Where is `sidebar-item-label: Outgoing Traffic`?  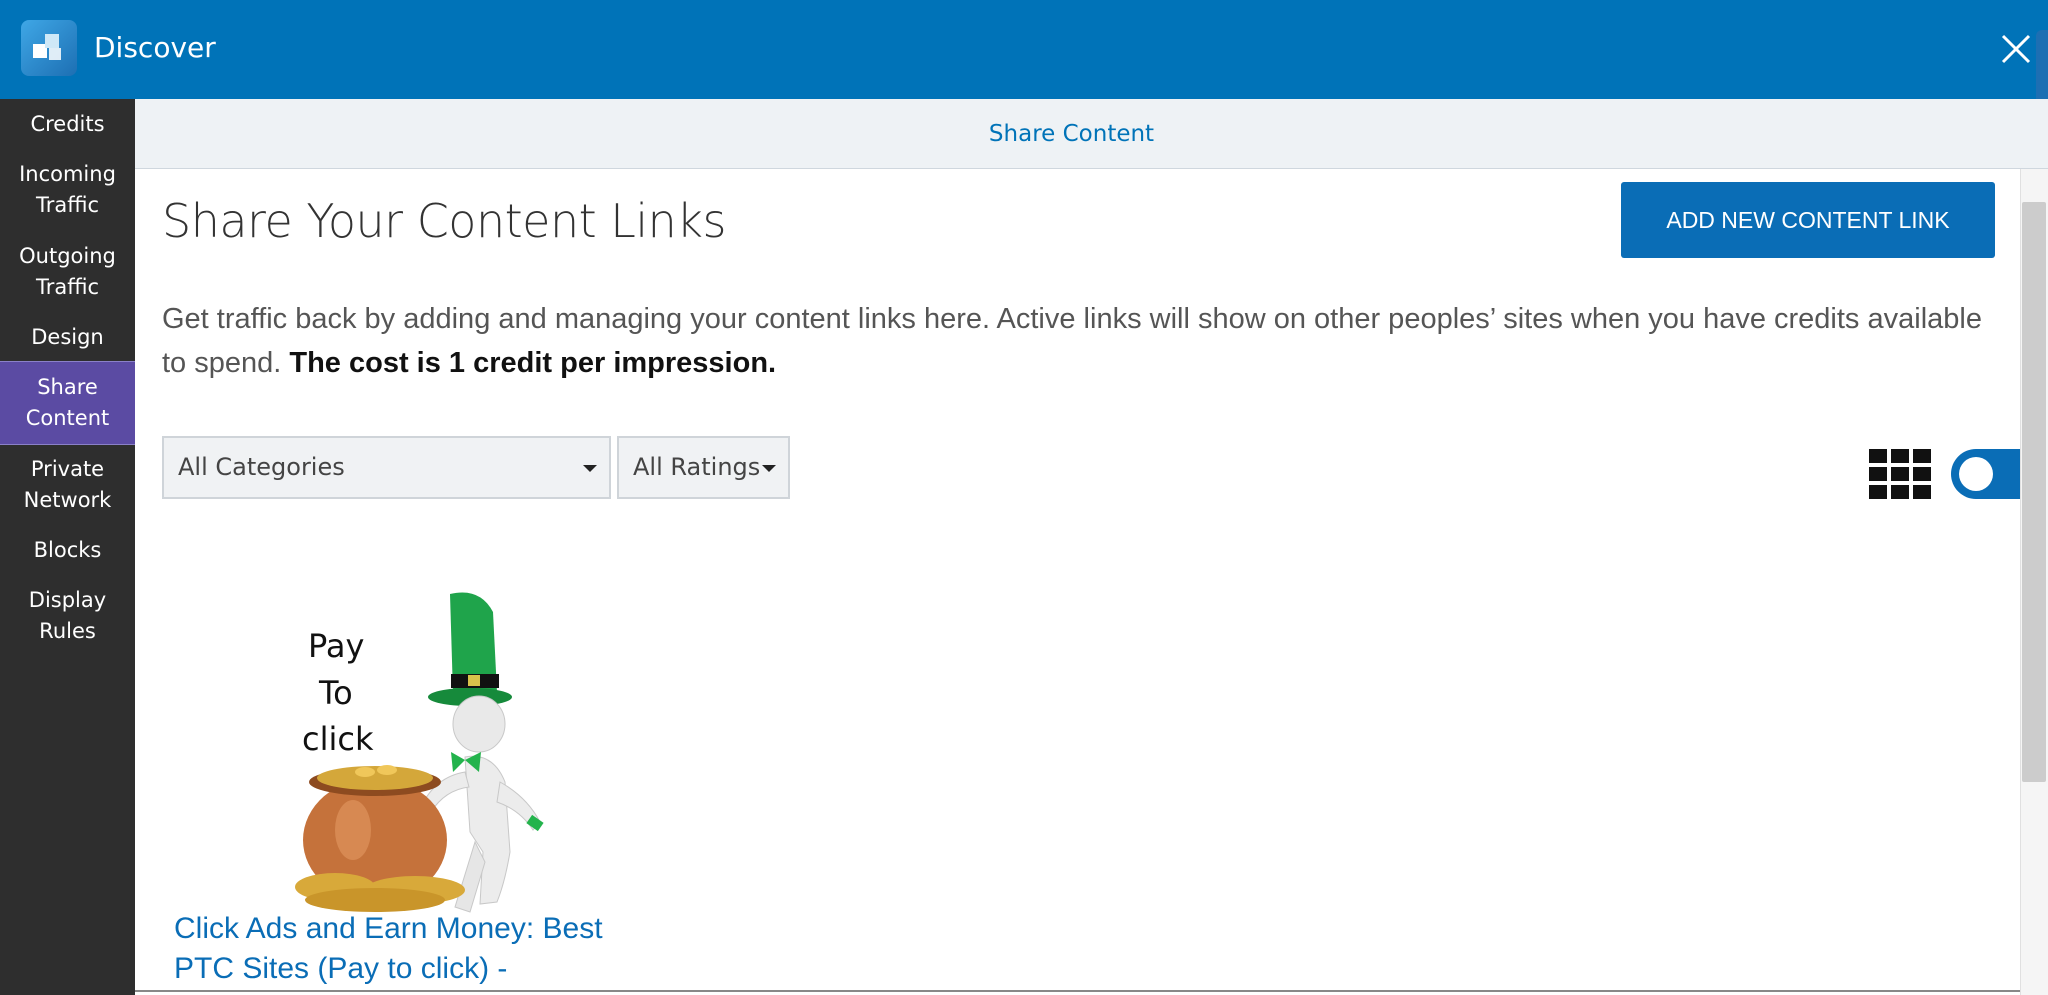
sidebar-item-label: Outgoing Traffic is located at coordinates (67, 271).